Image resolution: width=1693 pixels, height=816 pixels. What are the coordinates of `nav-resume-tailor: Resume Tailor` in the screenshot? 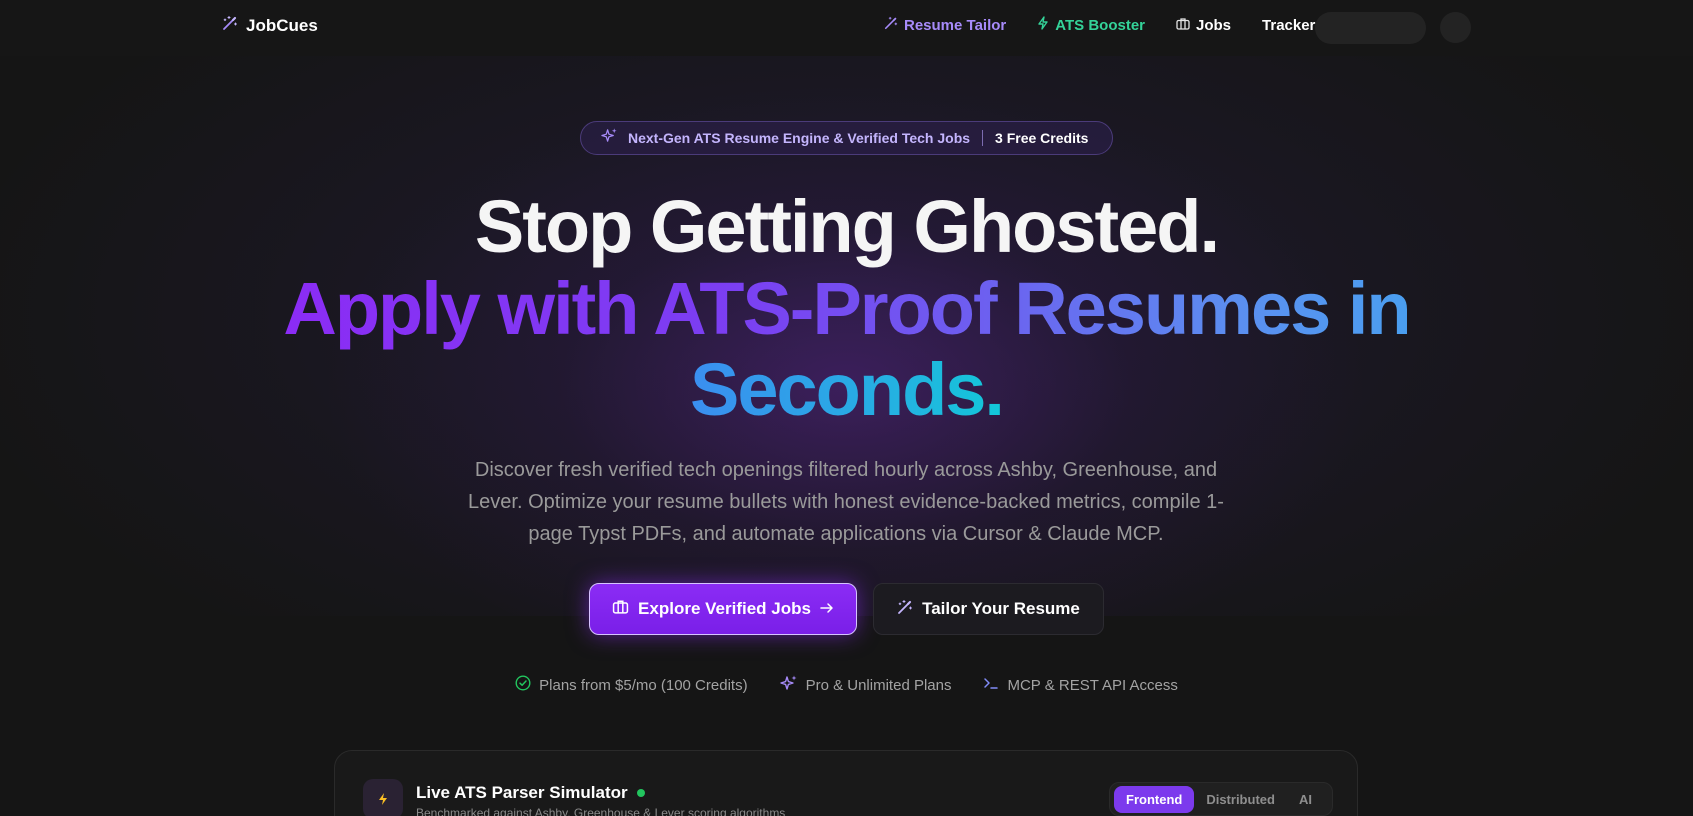 It's located at (945, 25).